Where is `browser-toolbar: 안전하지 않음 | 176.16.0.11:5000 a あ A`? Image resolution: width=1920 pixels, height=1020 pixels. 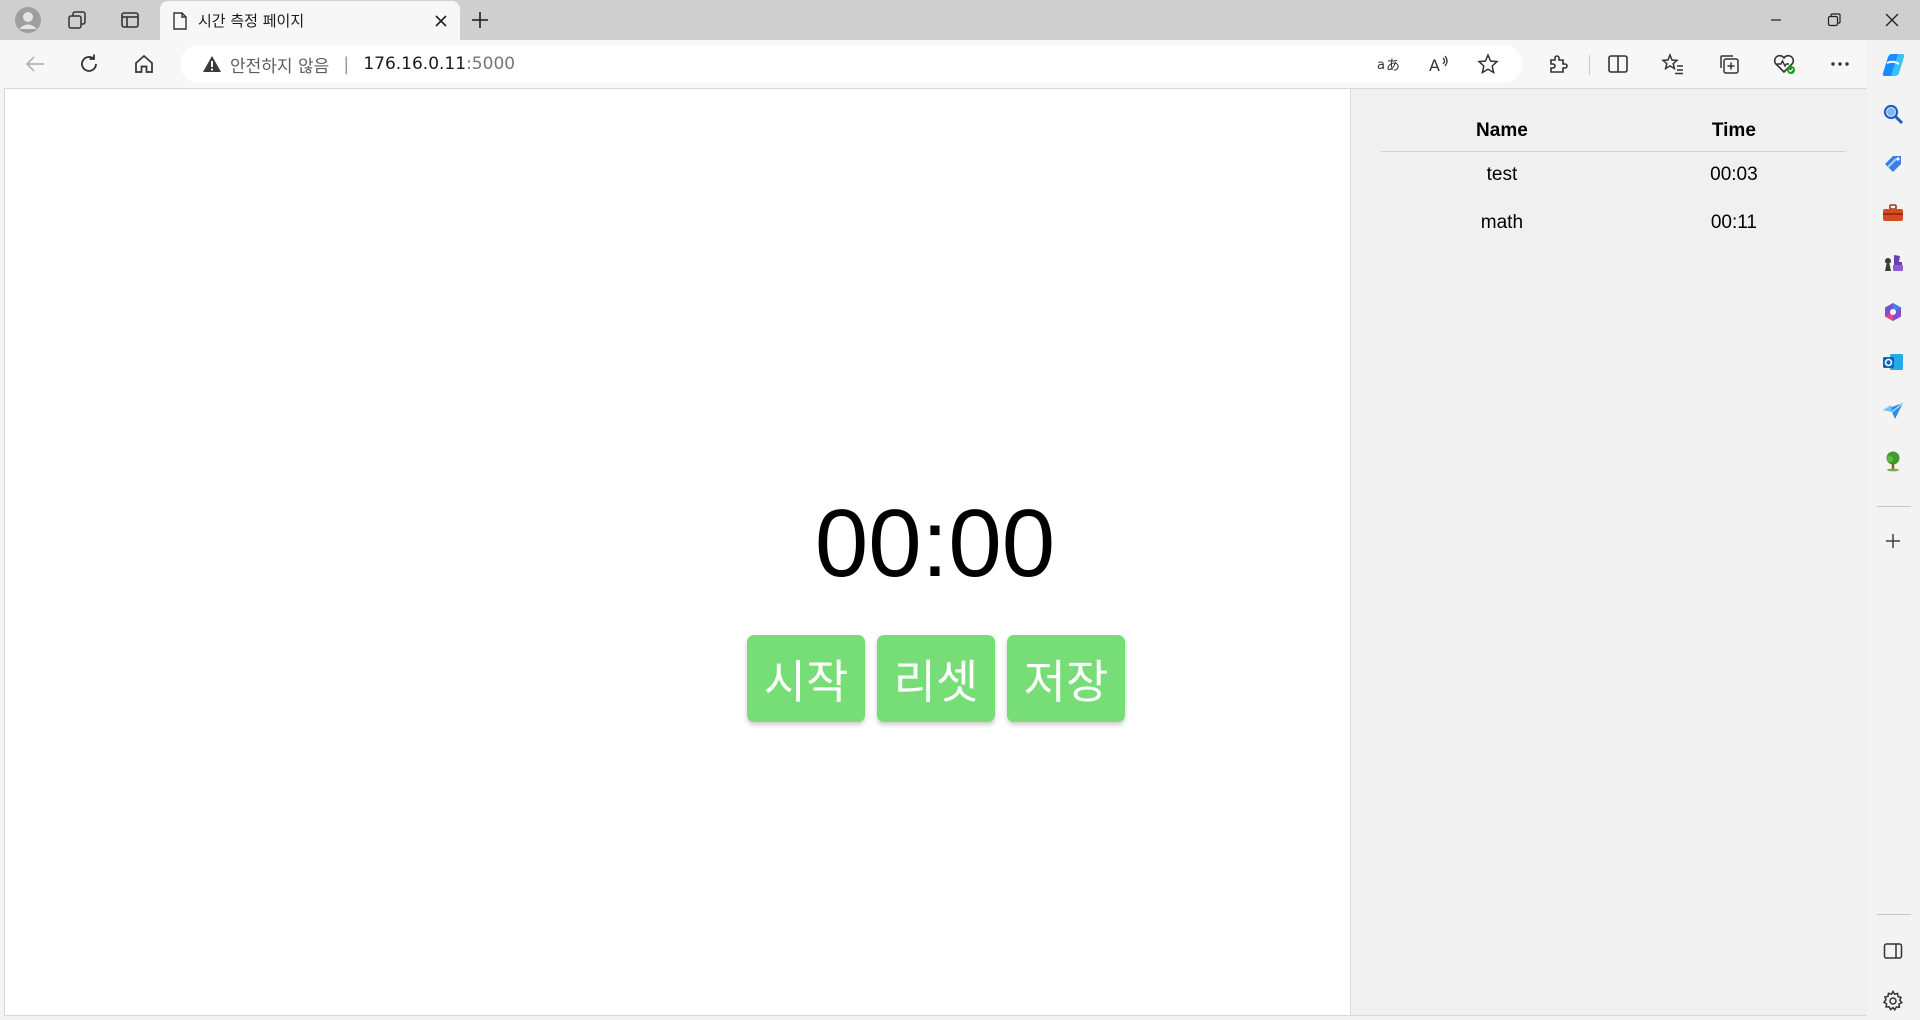 browser-toolbar: 안전하지 않음 | 176.16.0.11:5000 a あ A is located at coordinates (960, 64).